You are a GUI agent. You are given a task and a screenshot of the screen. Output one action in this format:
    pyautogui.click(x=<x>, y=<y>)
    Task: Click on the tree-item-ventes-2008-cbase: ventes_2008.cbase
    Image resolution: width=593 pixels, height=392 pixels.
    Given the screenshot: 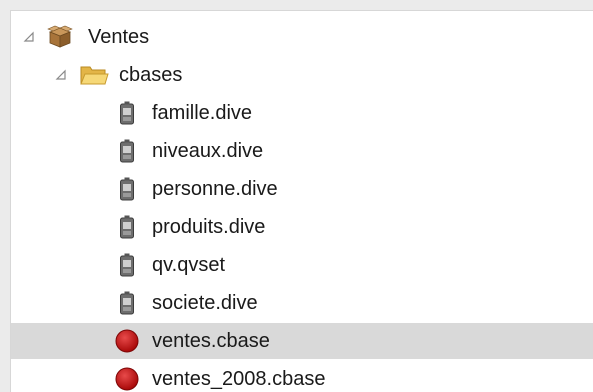 What is the action you would take?
    pyautogui.click(x=302, y=376)
    